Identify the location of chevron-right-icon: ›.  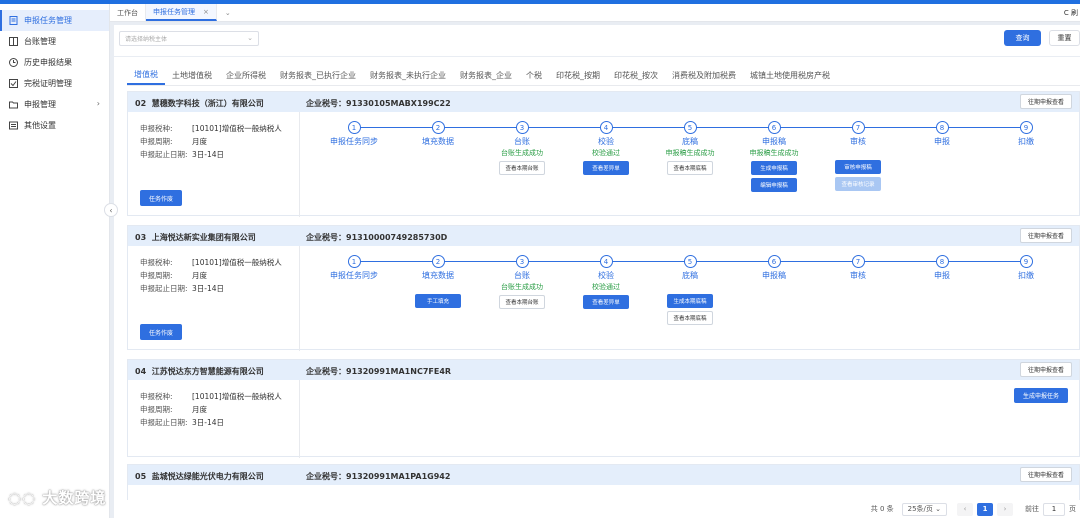
(98, 103).